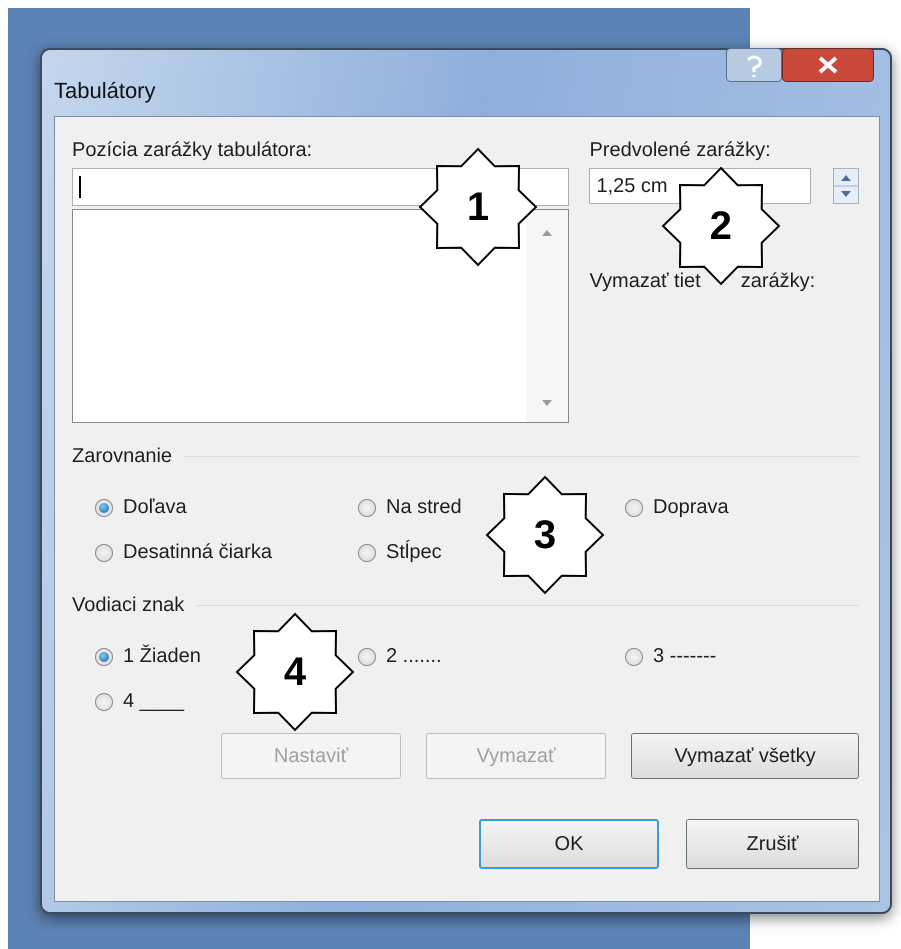 The height and width of the screenshot is (949, 901). Describe the element at coordinates (772, 844) in the screenshot. I see `dialog-button: Zrušiť` at that location.